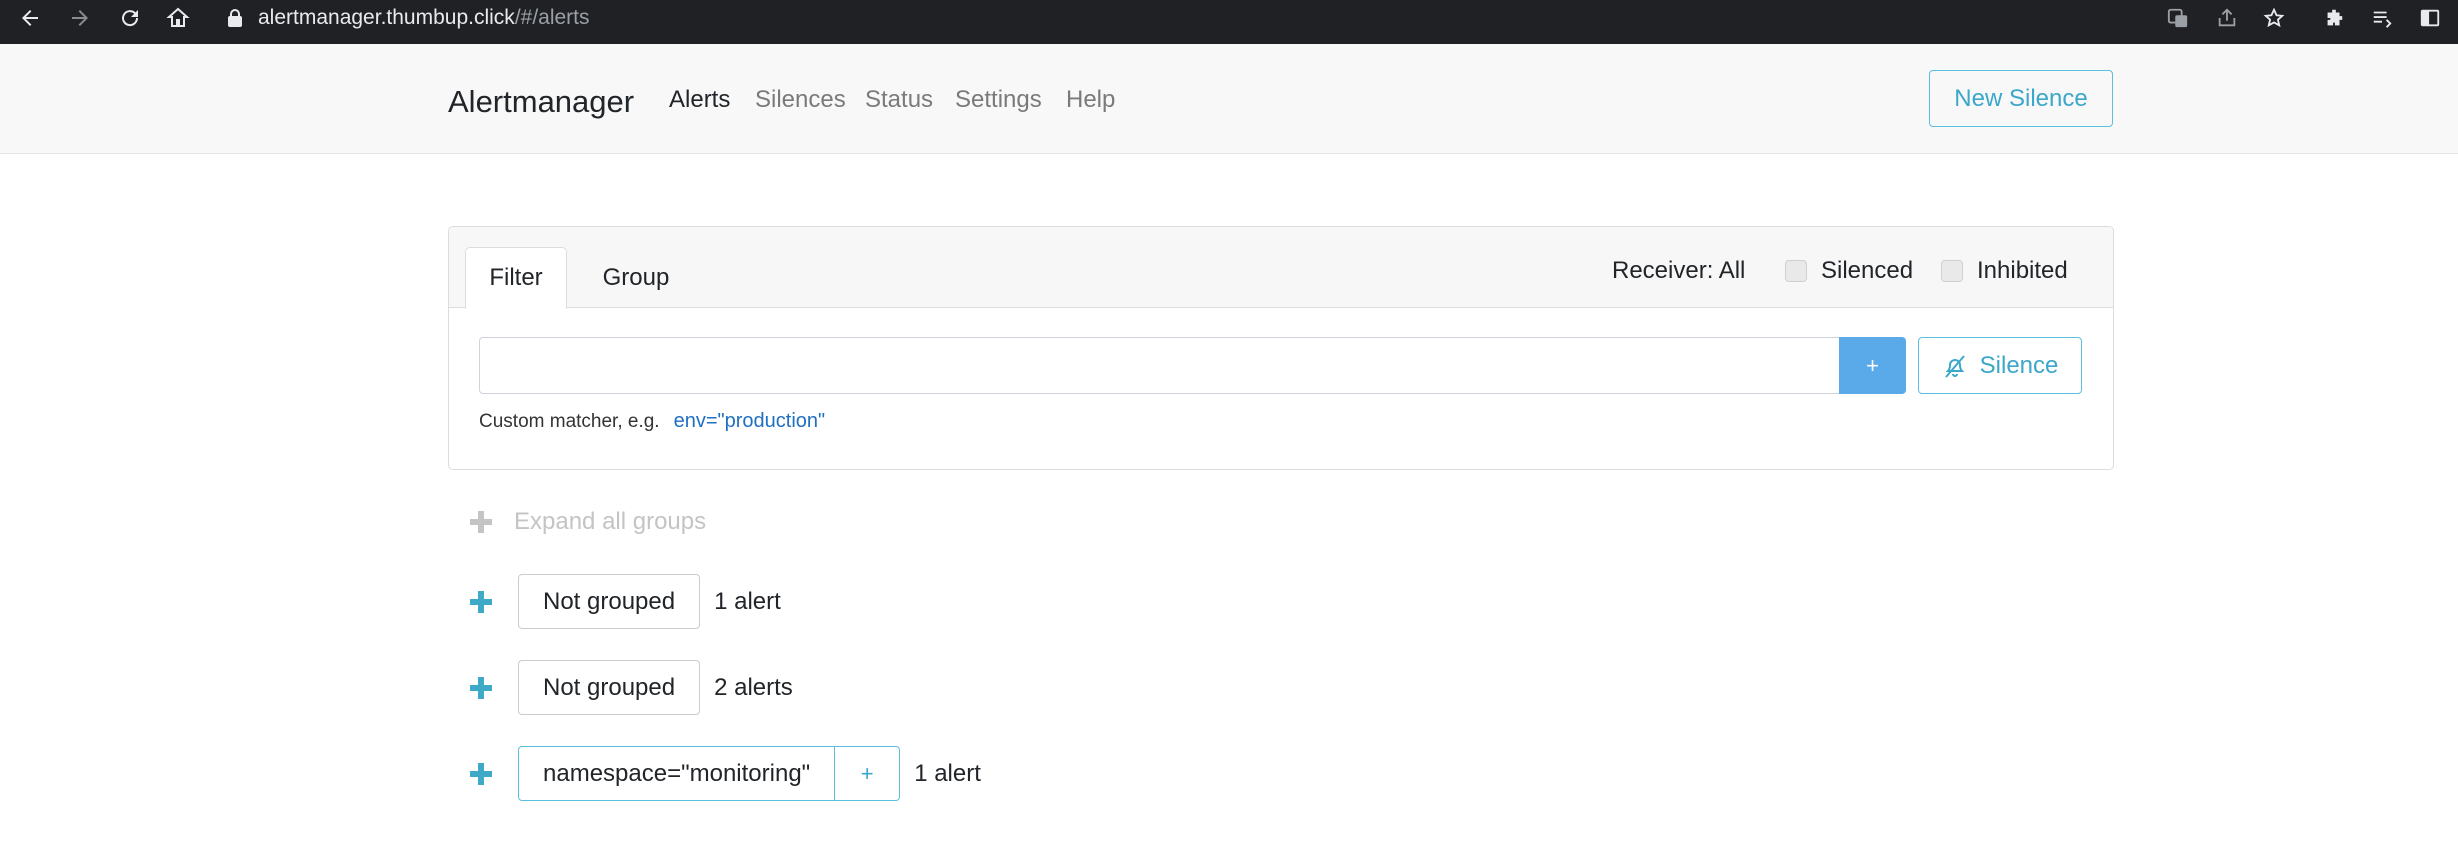  Describe the element at coordinates (1207, 18) in the screenshot. I see `address-bar: alertmanager.thumbup.click/#/alerts` at that location.